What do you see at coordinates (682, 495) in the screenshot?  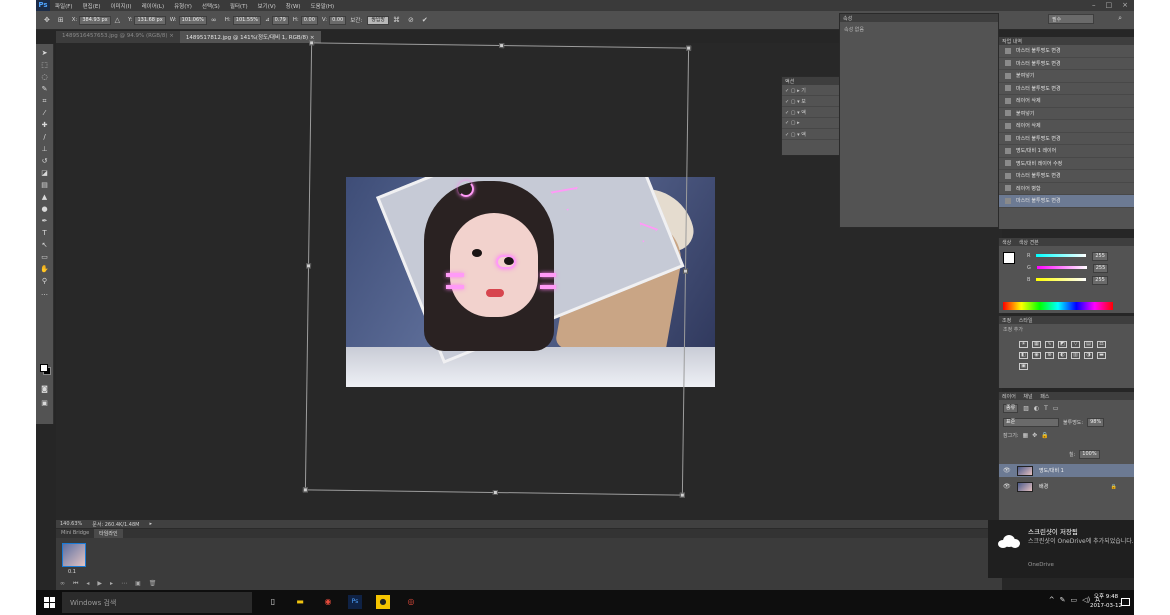 I see `transform-handle-br` at bounding box center [682, 495].